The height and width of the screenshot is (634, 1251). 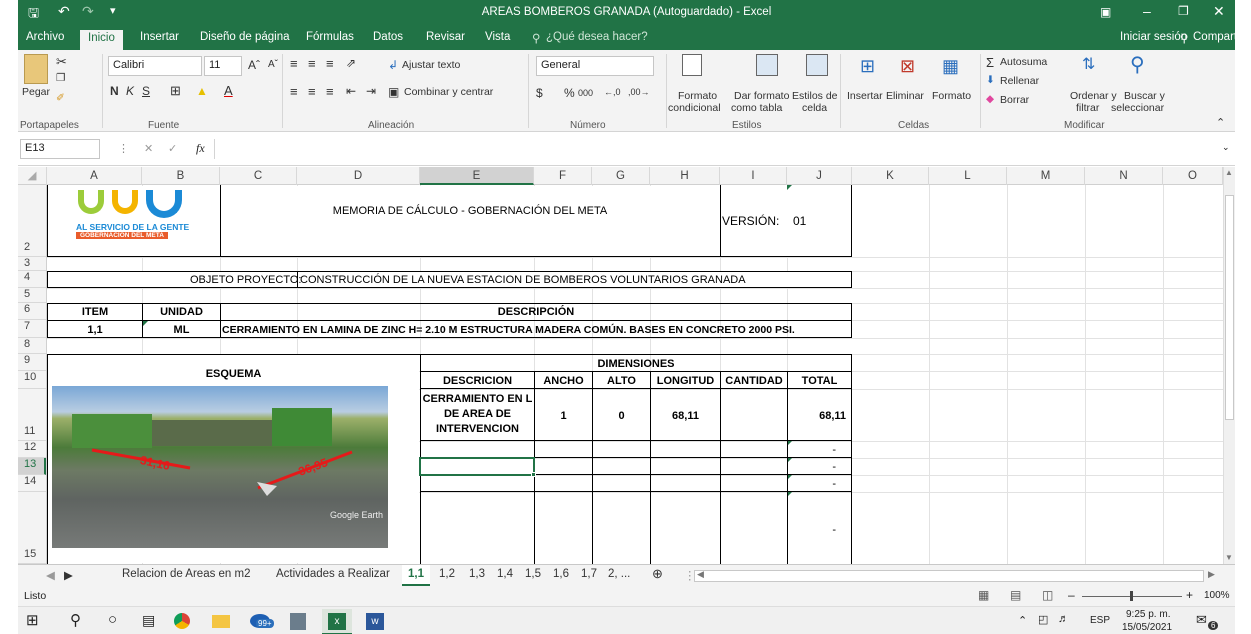 I want to click on schema-photo: 31,16 36,95 Google Earth, so click(x=220, y=467).